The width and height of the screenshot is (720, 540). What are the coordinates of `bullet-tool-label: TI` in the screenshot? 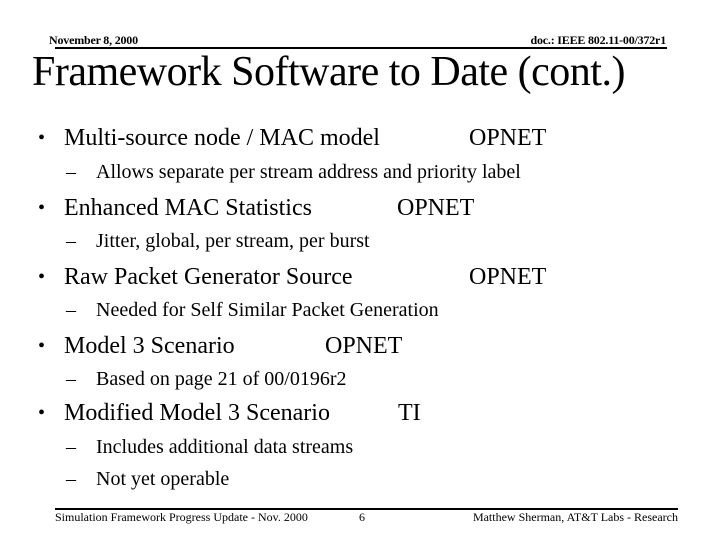 It's located at (409, 413).